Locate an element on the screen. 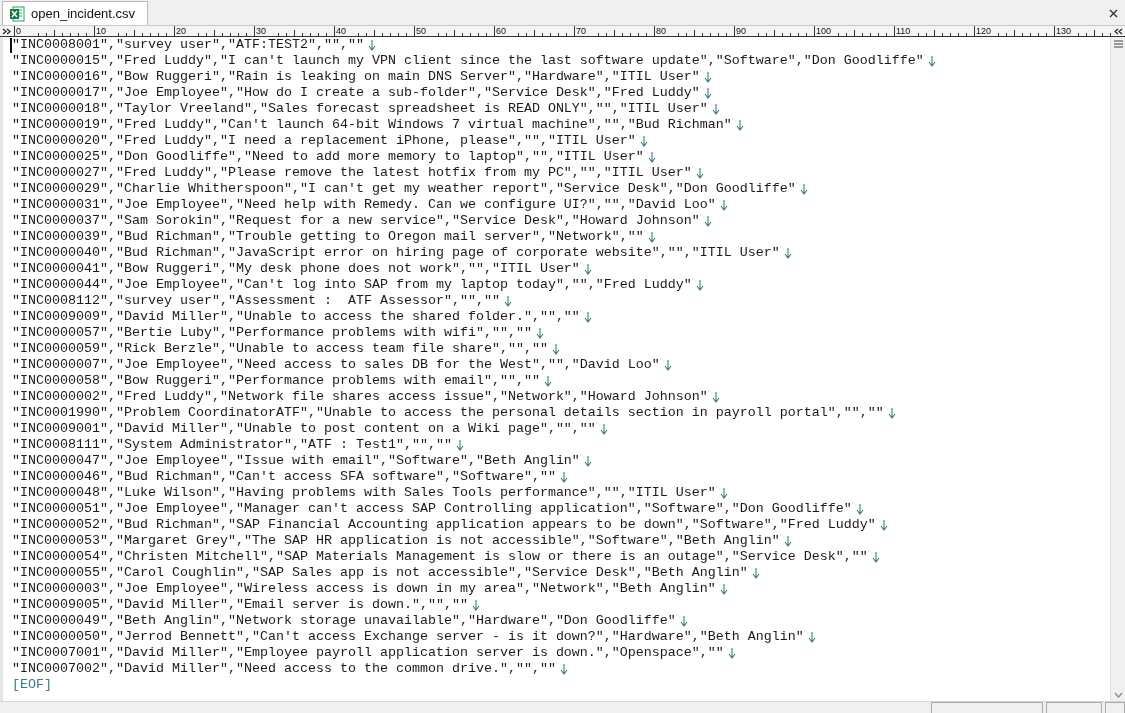  close-icon is located at coordinates (1113, 13).